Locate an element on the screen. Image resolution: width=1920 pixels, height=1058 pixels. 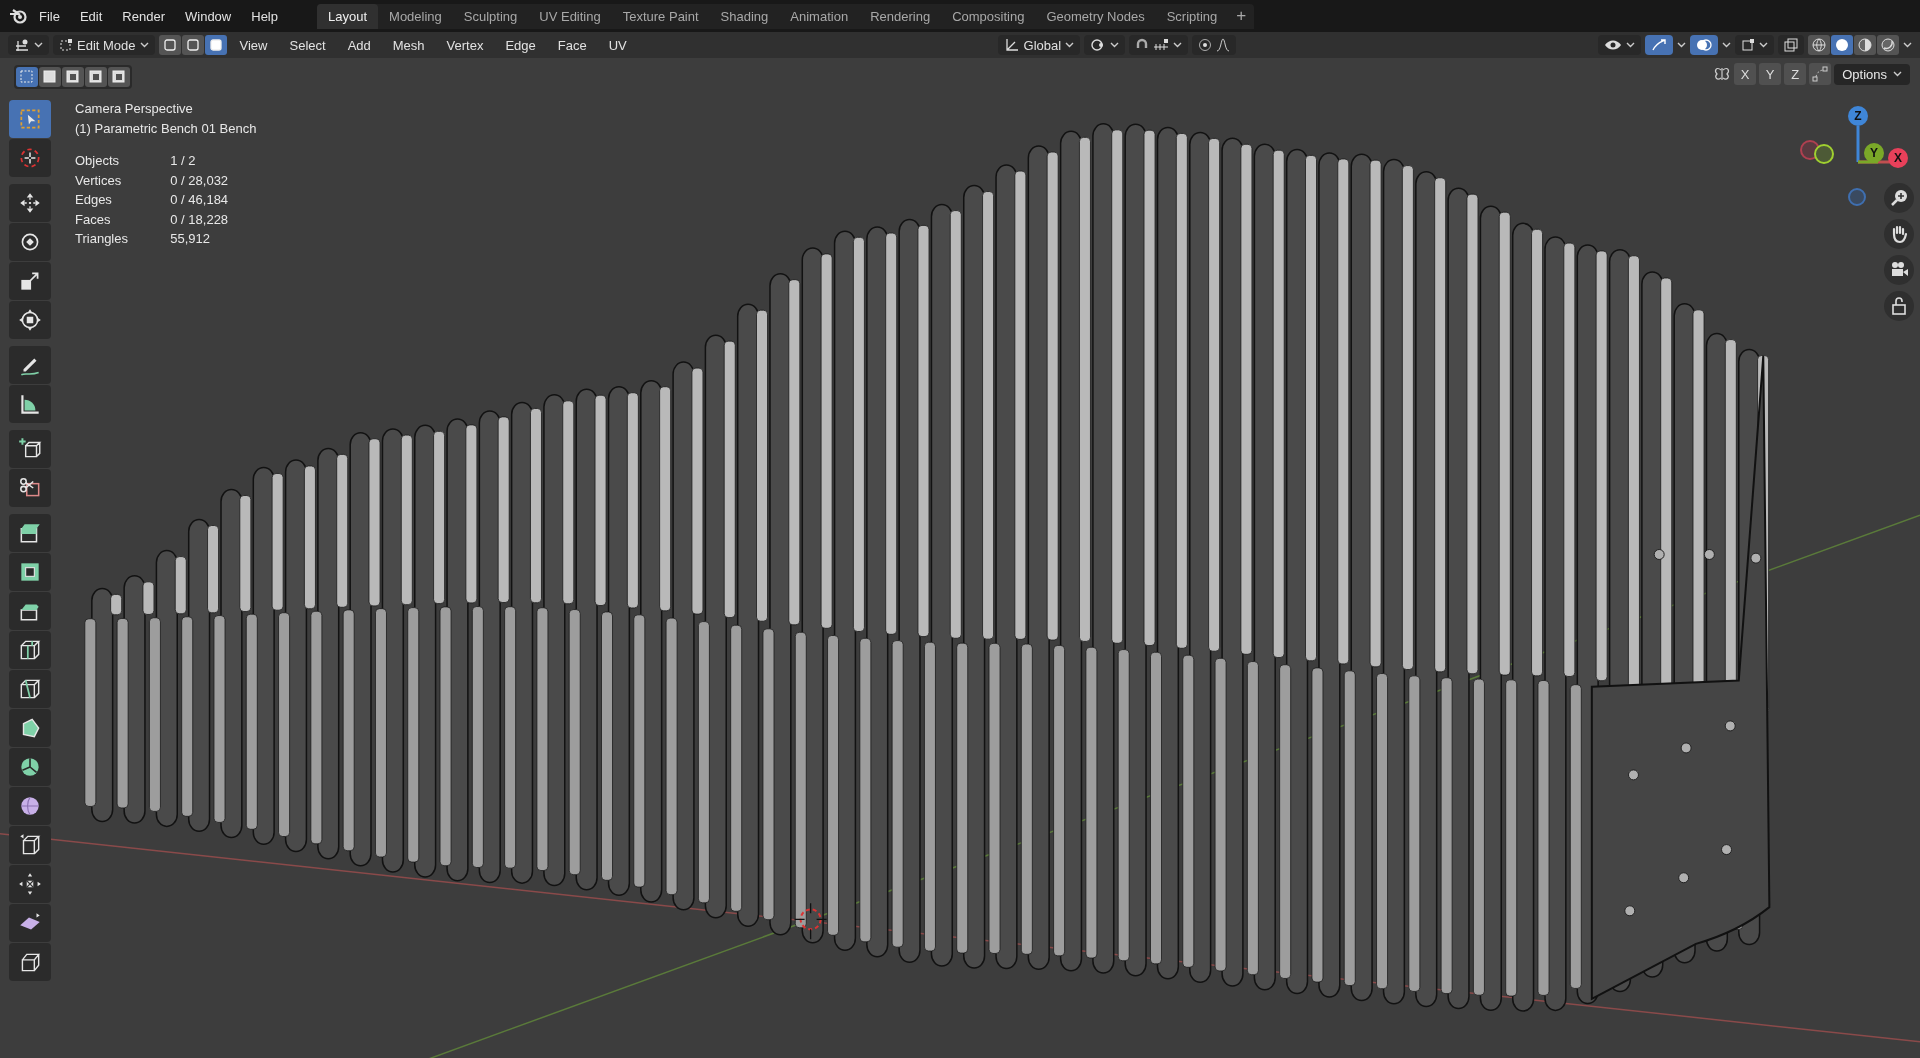
mirror-axis-toggle: Z is located at coordinates (1795, 74).